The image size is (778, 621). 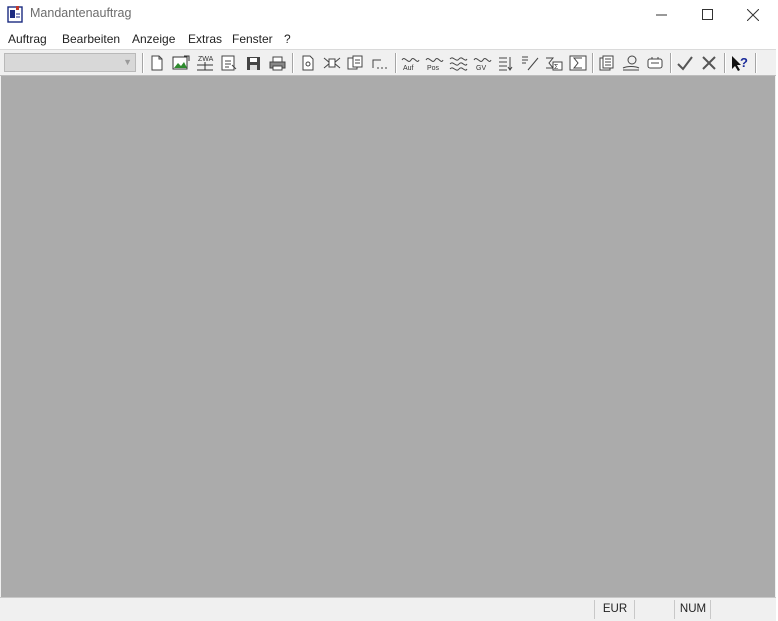 I want to click on zwa-icon: ZWA, so click(x=205, y=63).